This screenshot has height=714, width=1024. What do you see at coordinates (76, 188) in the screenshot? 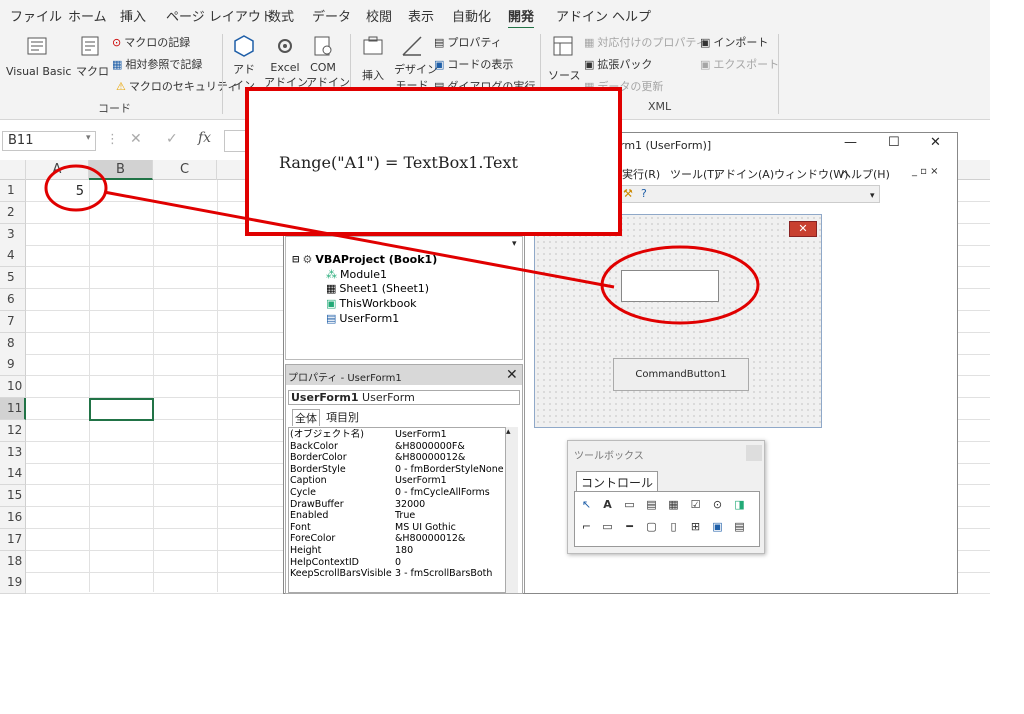
I see `highlight-ellipse-cell` at bounding box center [76, 188].